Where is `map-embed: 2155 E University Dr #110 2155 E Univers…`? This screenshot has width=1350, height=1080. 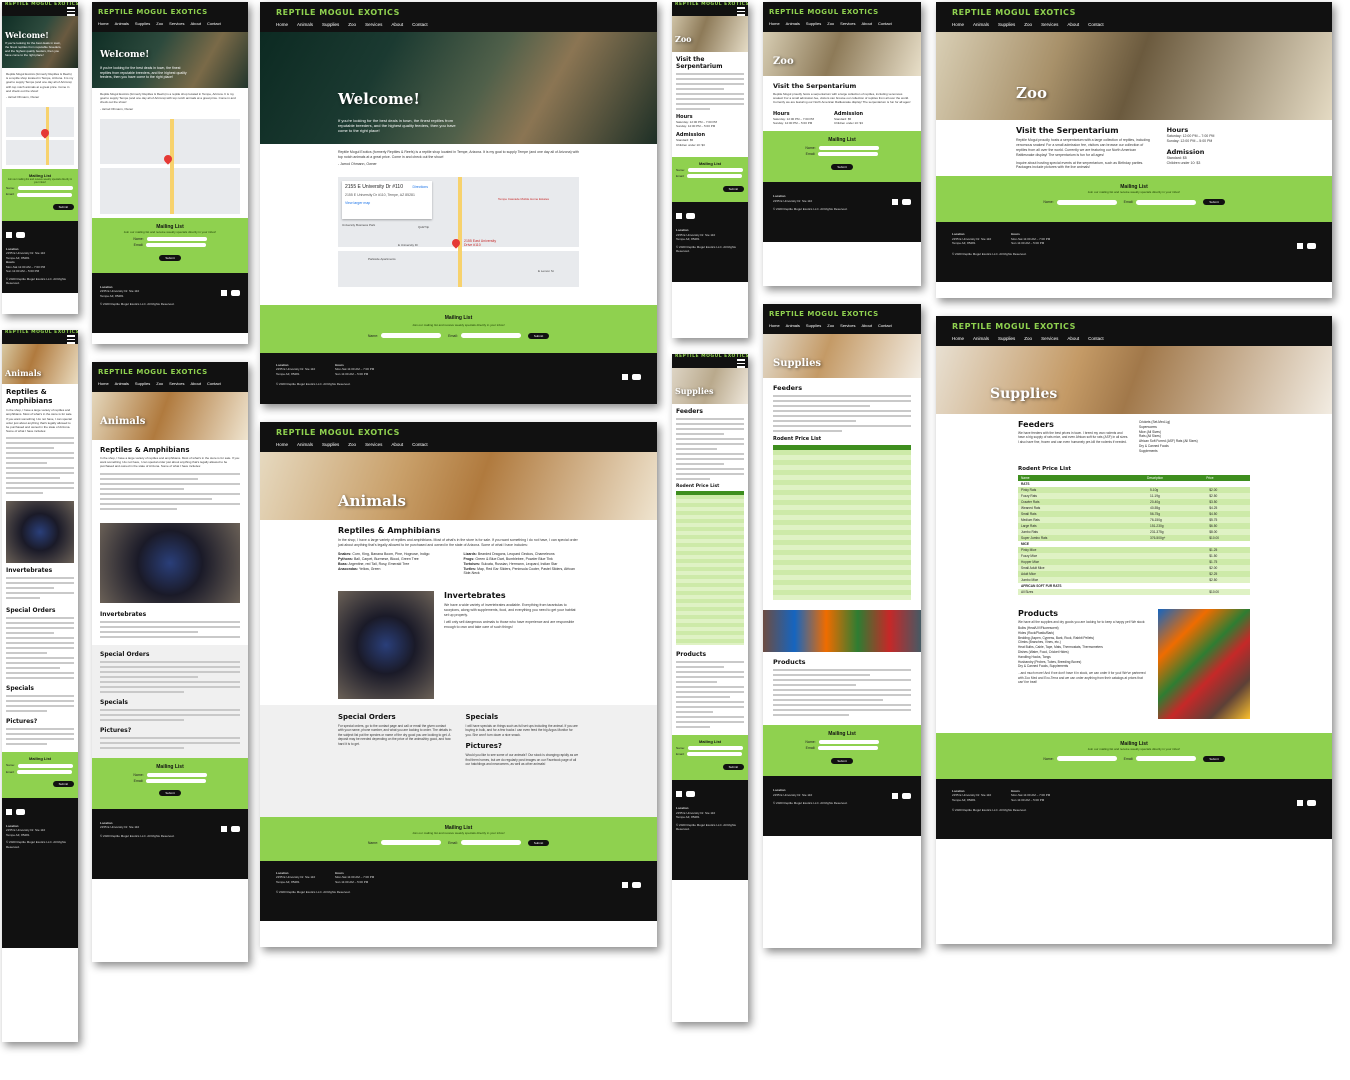 map-embed: 2155 E University Dr #110 2155 E Univers… is located at coordinates (458, 231).